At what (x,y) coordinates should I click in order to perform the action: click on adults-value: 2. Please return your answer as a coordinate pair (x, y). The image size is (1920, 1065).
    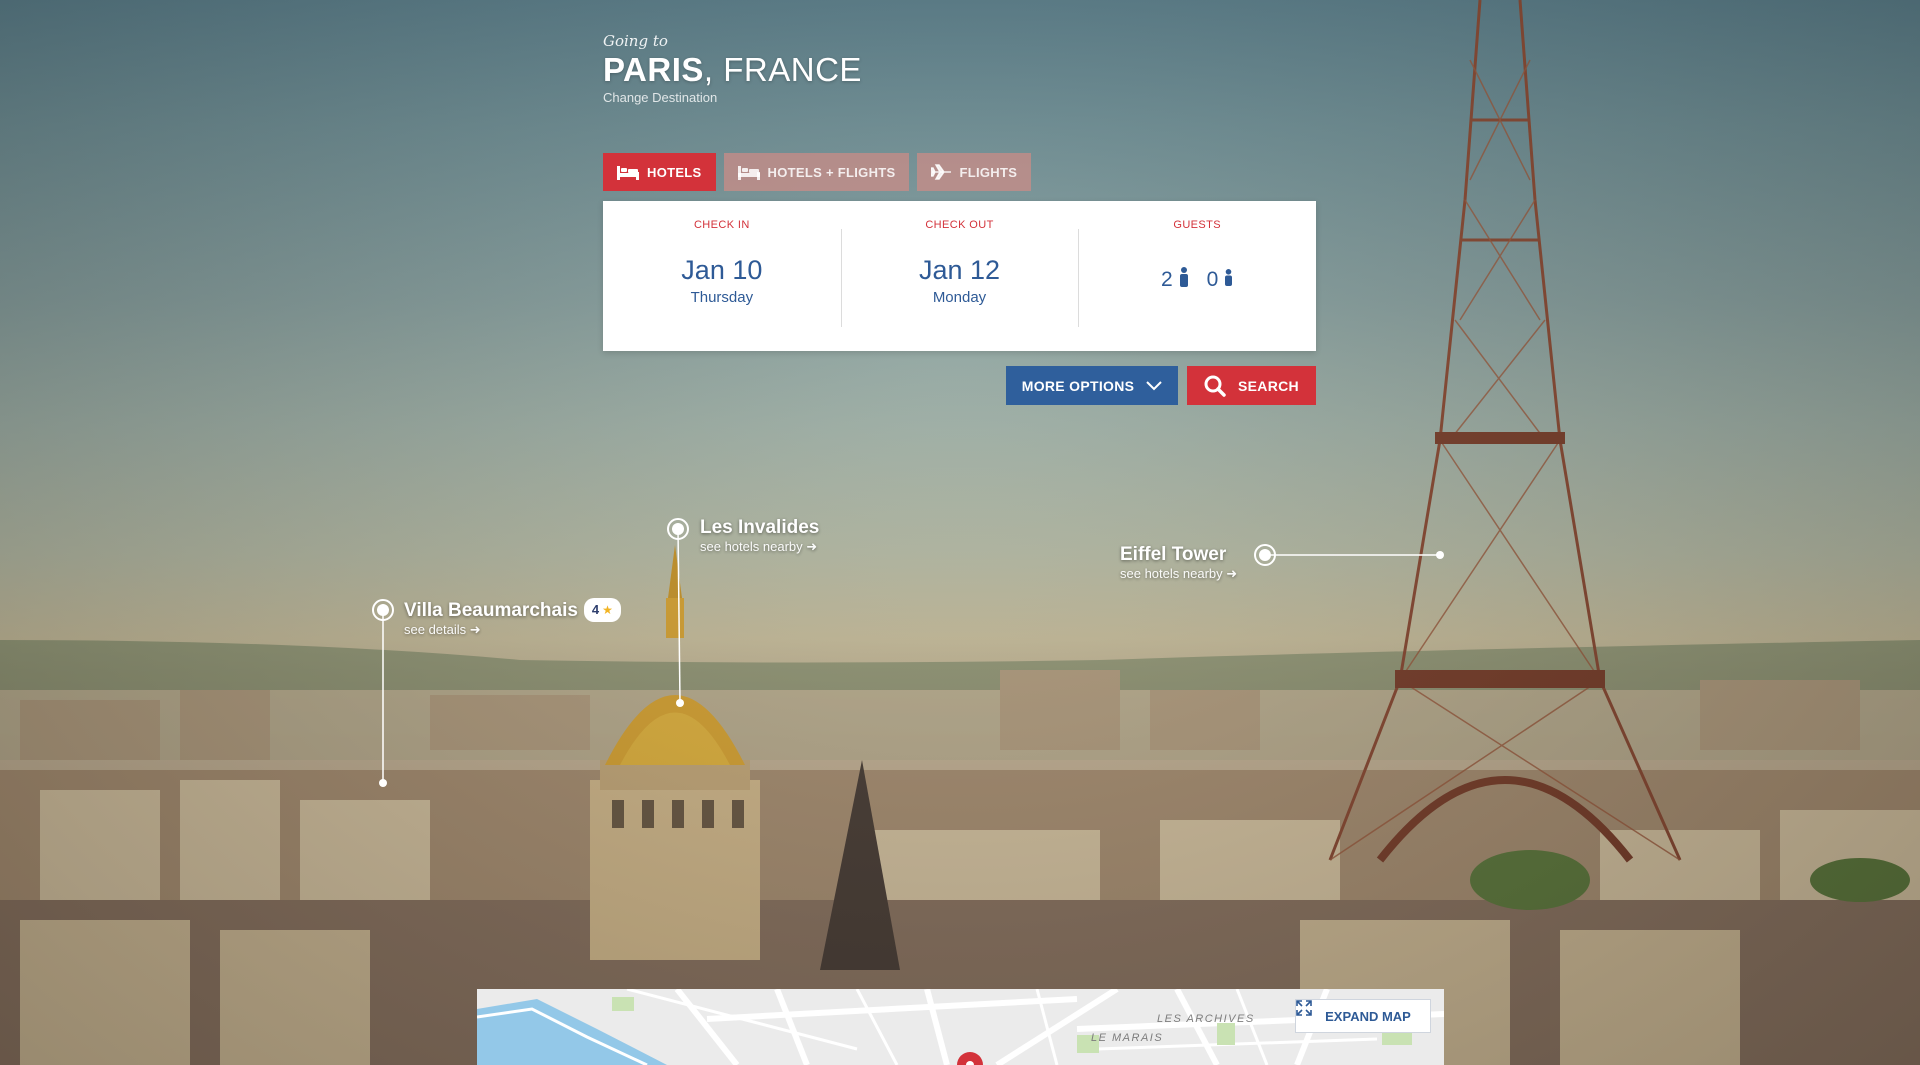
    Looking at the image, I should click on (1166, 279).